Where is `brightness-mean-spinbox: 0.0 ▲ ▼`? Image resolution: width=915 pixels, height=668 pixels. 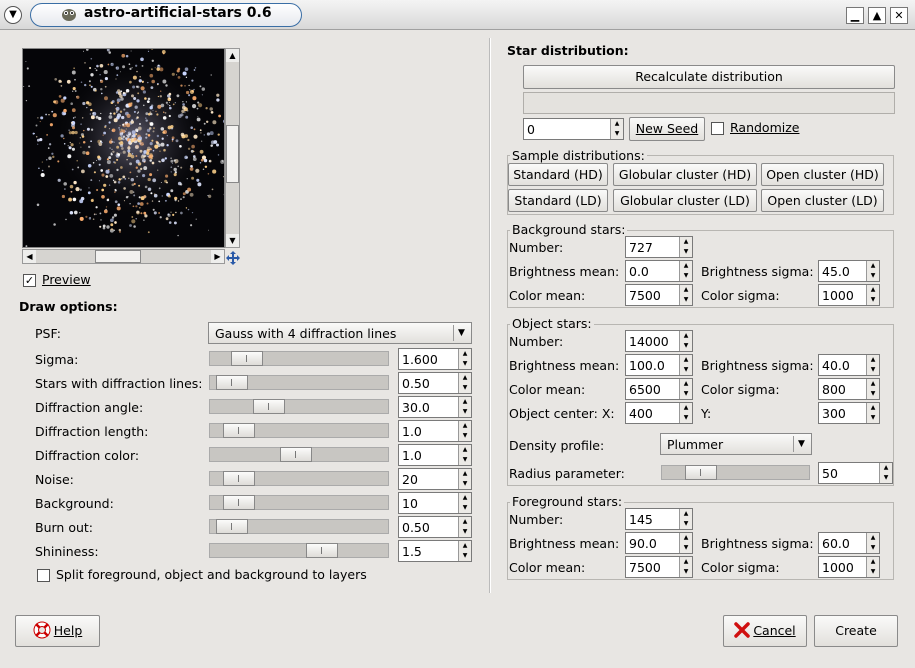 brightness-mean-spinbox: 0.0 ▲ ▼ is located at coordinates (659, 271).